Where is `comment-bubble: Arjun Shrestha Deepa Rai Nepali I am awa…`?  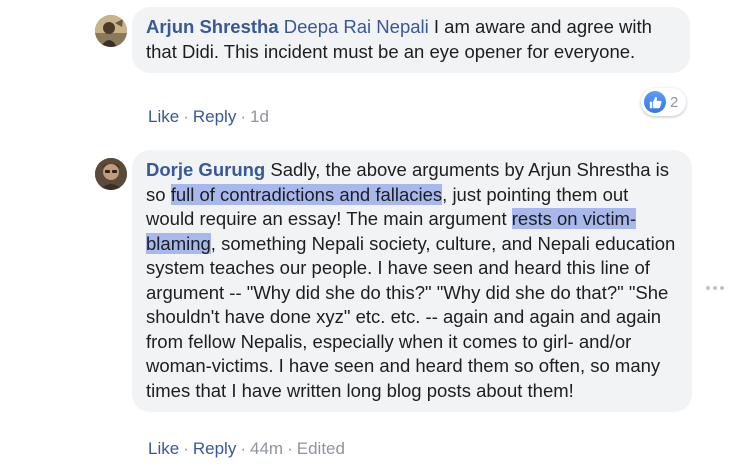 comment-bubble: Arjun Shrestha Deepa Rai Nepali I am awa… is located at coordinates (411, 40).